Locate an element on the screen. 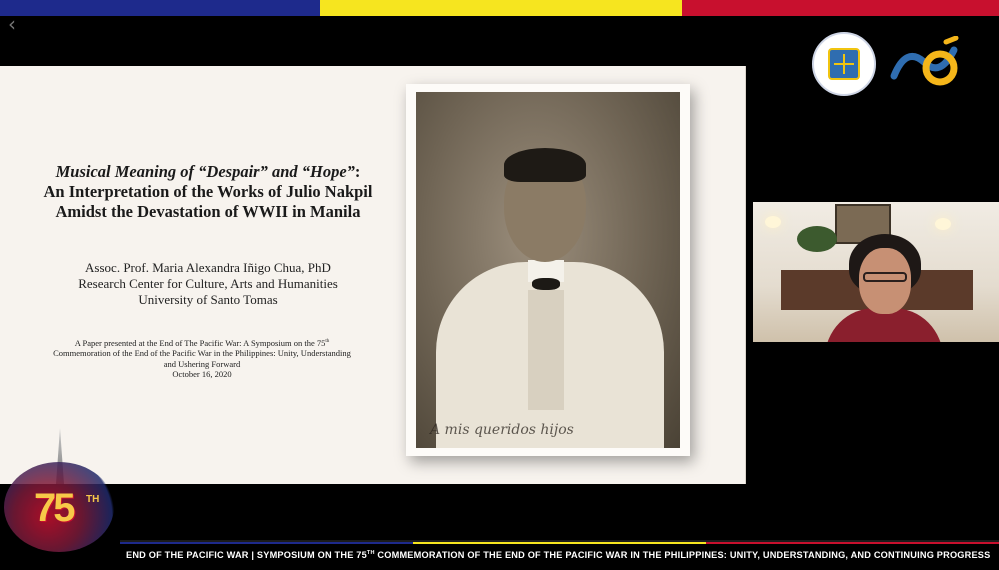  flag-blue-segment is located at coordinates (160, 8).